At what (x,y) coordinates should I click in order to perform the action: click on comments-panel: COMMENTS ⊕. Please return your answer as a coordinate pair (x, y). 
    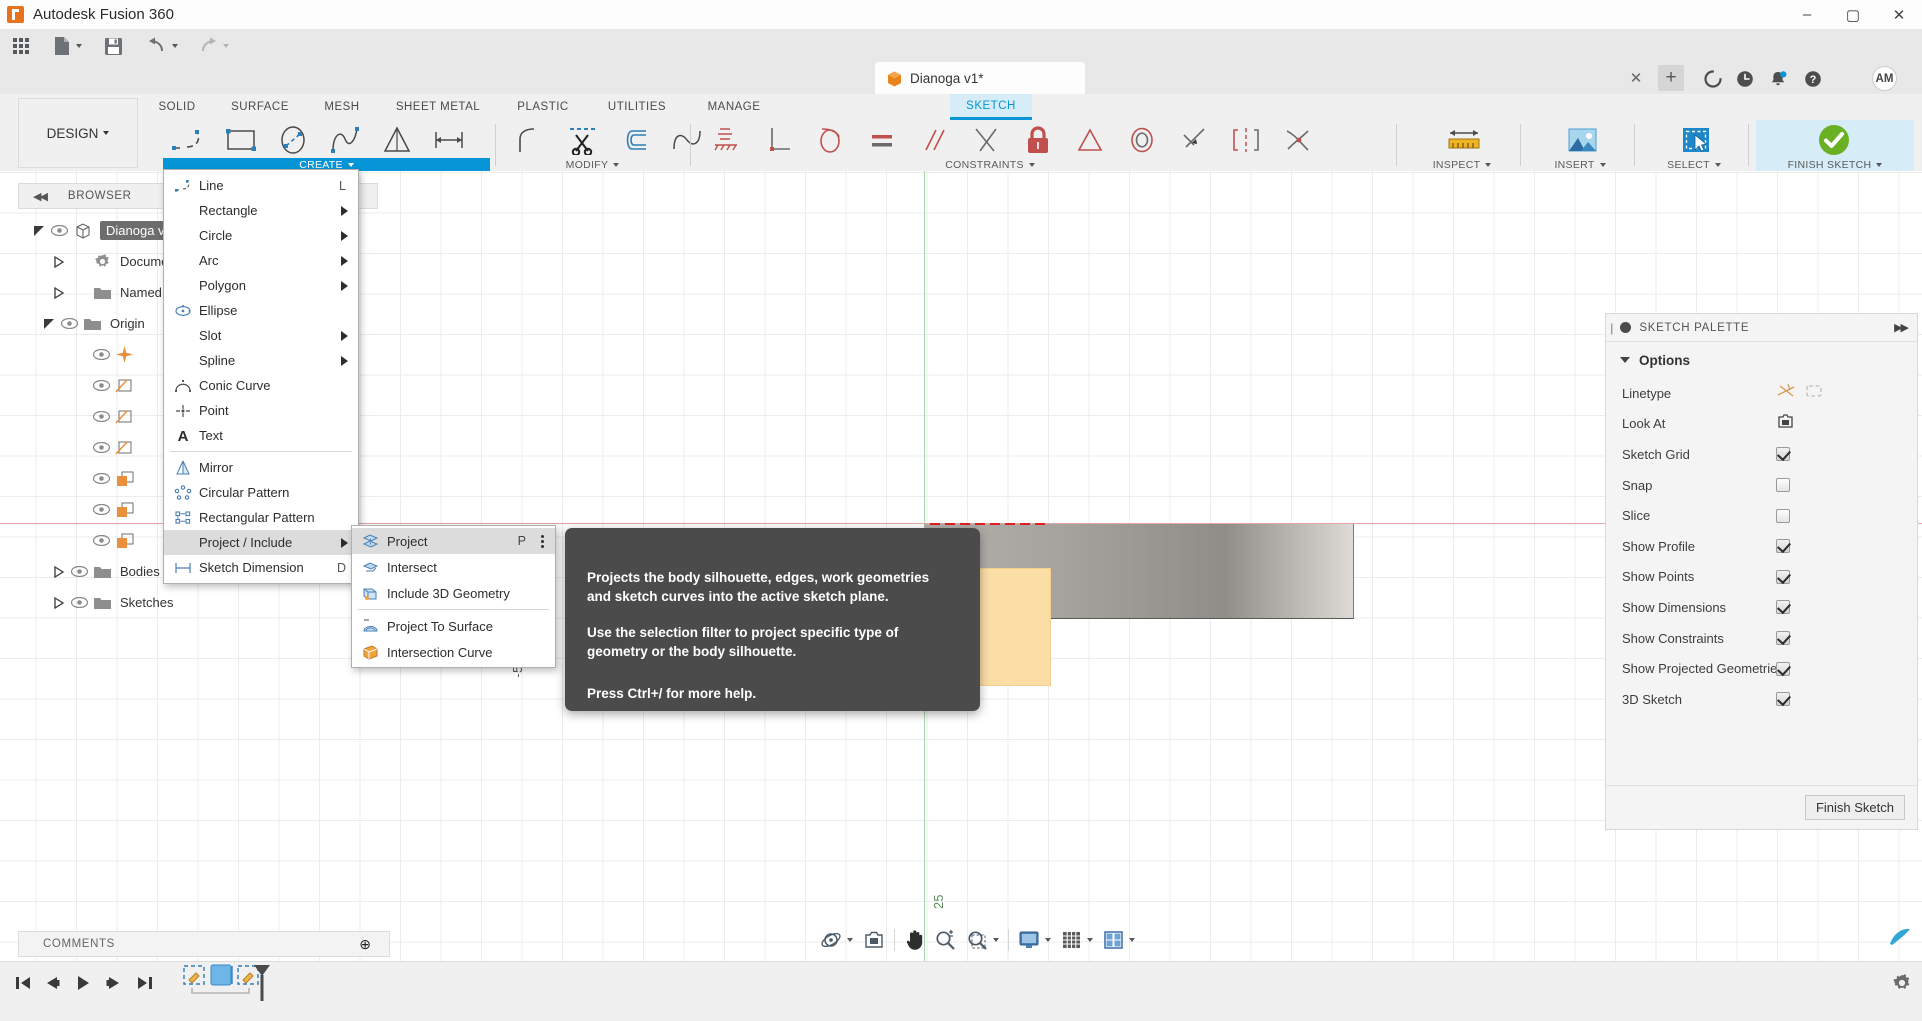
    Looking at the image, I should click on (204, 944).